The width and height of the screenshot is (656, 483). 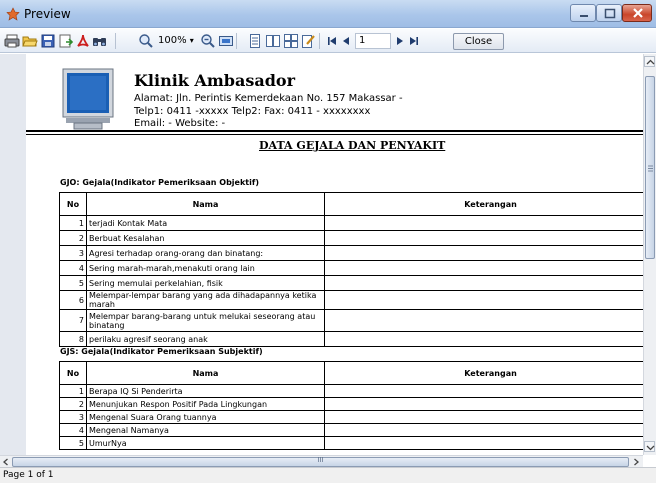 What do you see at coordinates (191, 40) in the screenshot?
I see `chevron-down-icon: ▾` at bounding box center [191, 40].